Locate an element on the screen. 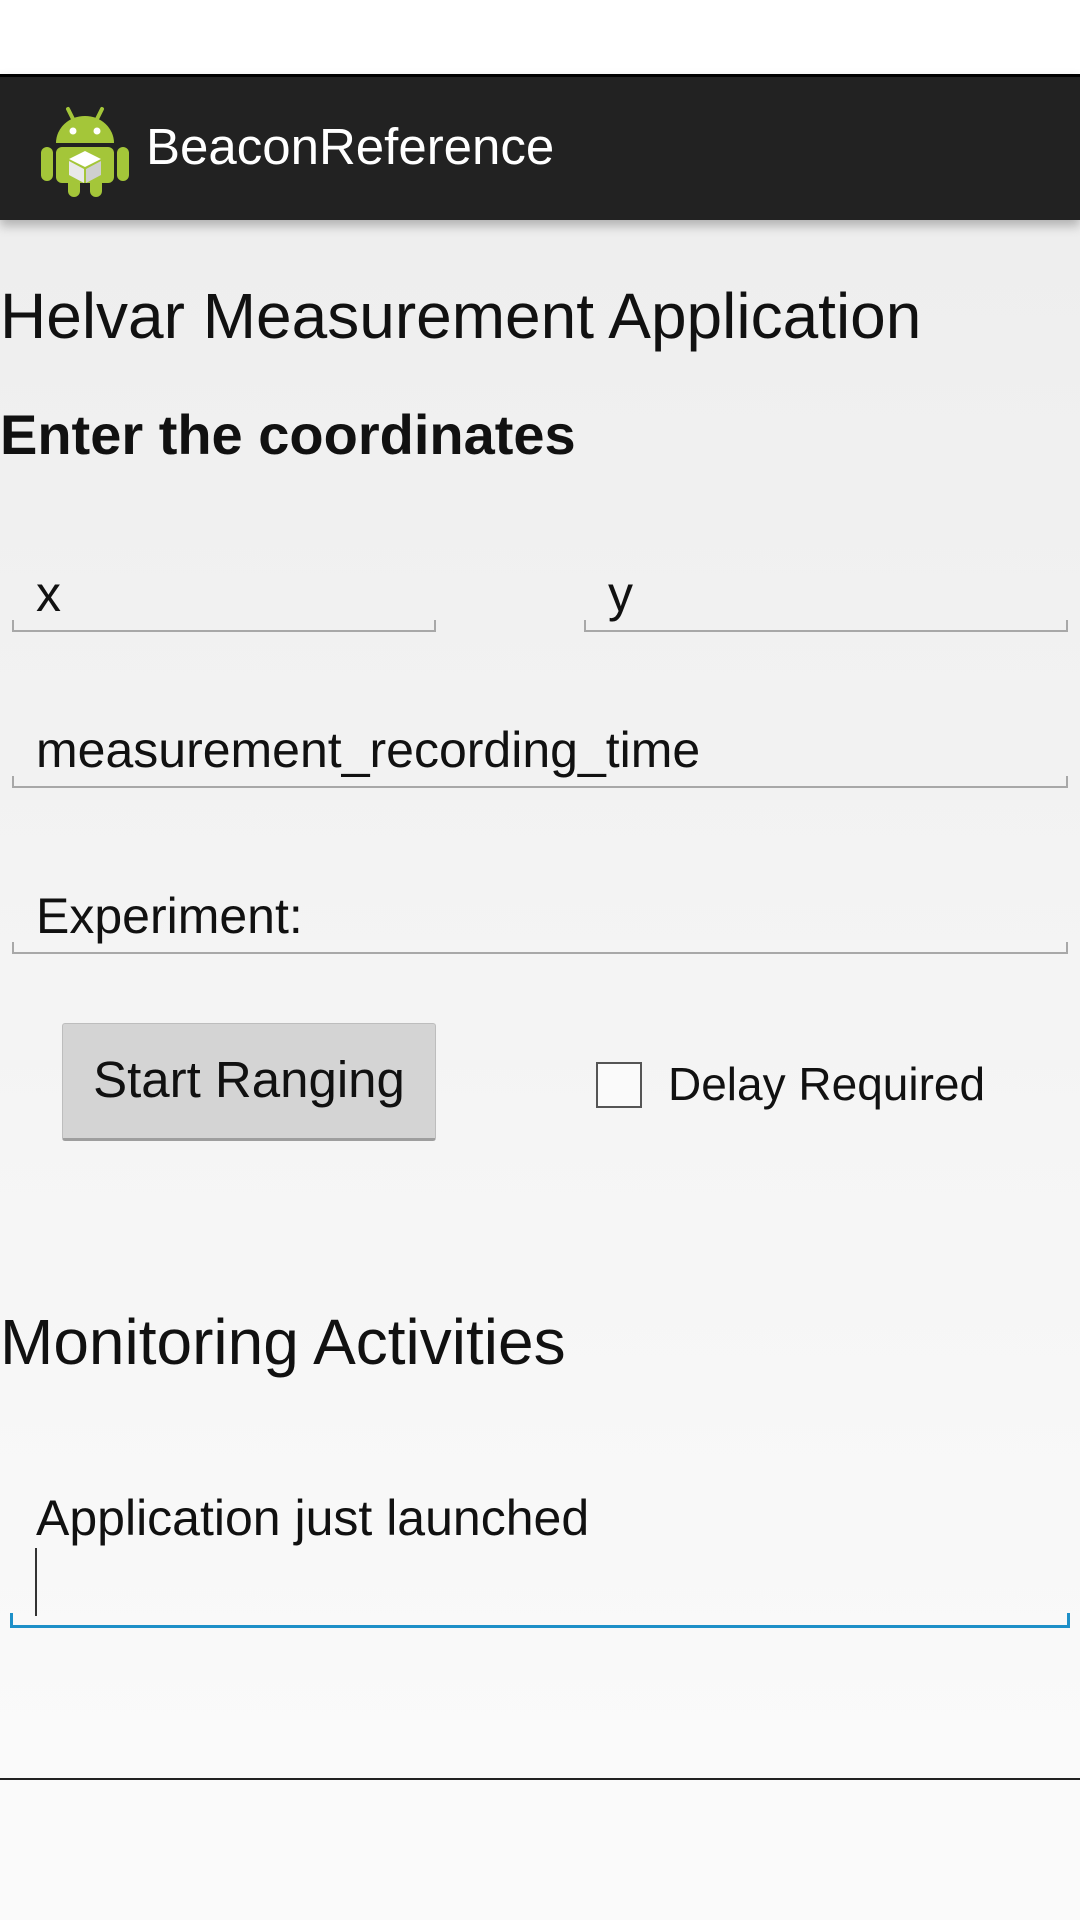 This screenshot has width=1080, height=1920. monitoring-heading: Monitoring Activities is located at coordinates (283, 1342).